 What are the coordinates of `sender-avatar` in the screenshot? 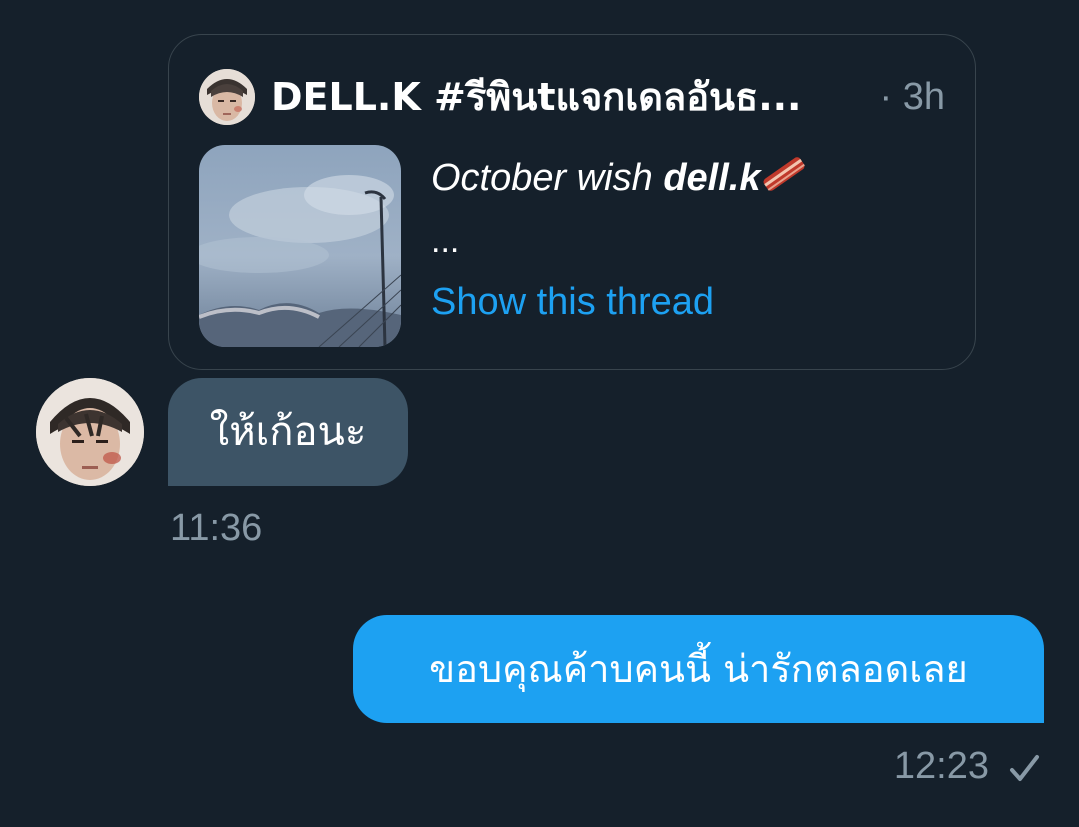 It's located at (90, 432).